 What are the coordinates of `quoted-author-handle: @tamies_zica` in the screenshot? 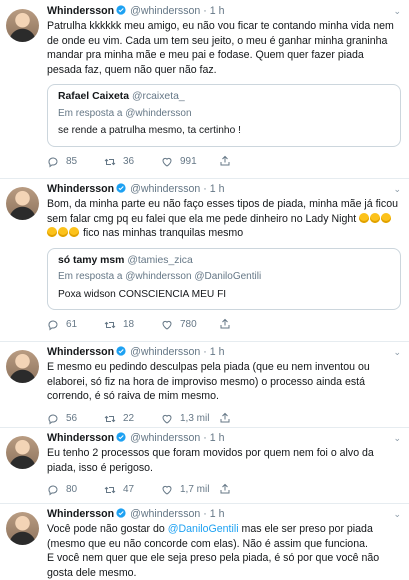 It's located at (160, 260).